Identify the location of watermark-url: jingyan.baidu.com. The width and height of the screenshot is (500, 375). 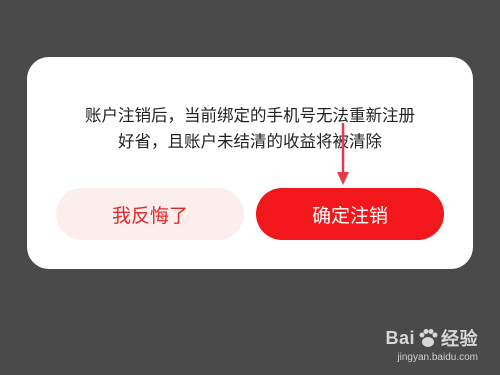
(437, 357).